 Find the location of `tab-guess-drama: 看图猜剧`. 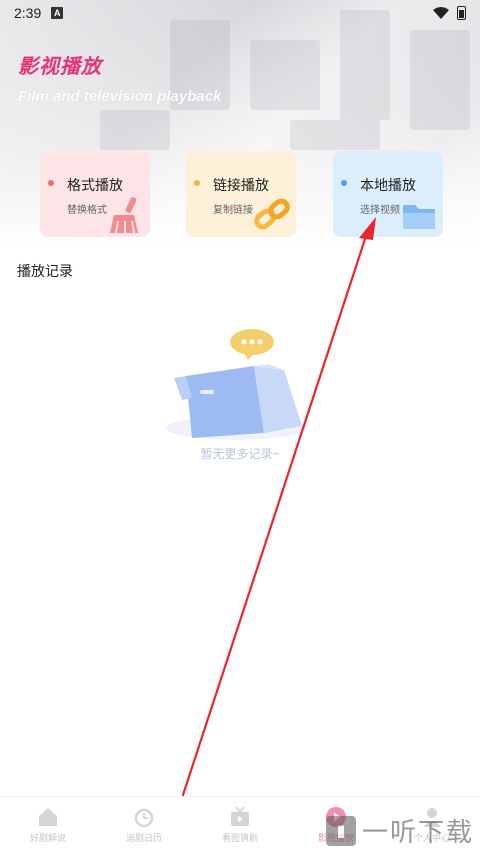

tab-guess-drama: 看图猜剧 is located at coordinates (240, 825).